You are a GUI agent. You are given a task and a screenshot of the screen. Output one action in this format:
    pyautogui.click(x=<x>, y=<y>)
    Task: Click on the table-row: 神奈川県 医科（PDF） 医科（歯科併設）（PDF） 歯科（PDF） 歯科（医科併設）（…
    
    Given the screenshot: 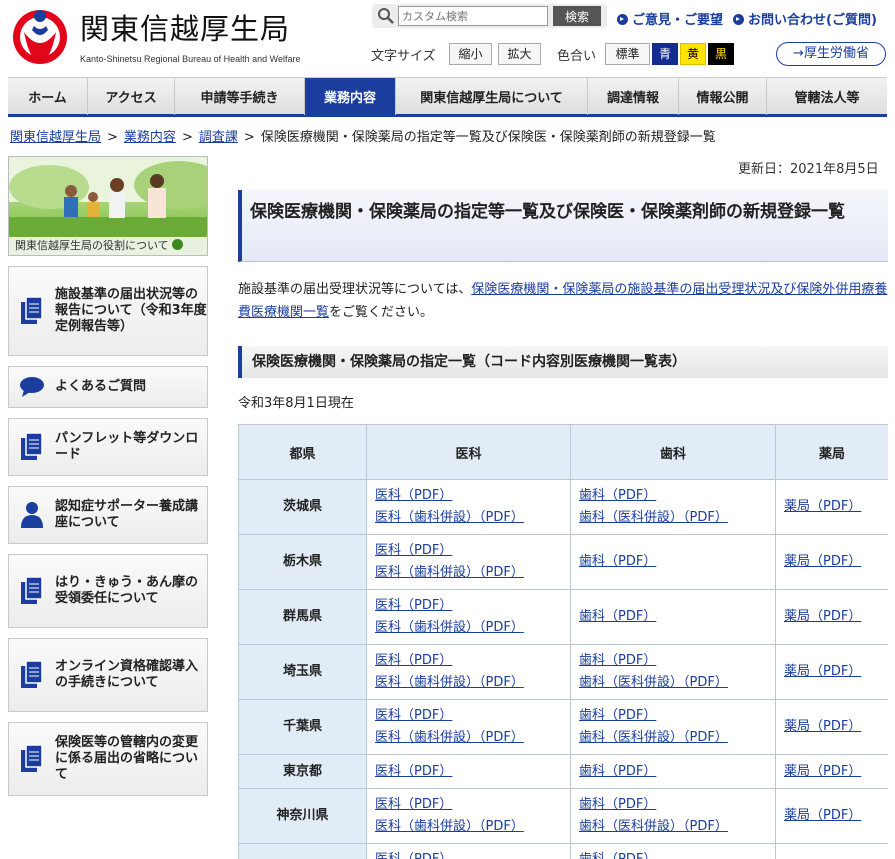 What is the action you would take?
    pyautogui.click(x=563, y=816)
    